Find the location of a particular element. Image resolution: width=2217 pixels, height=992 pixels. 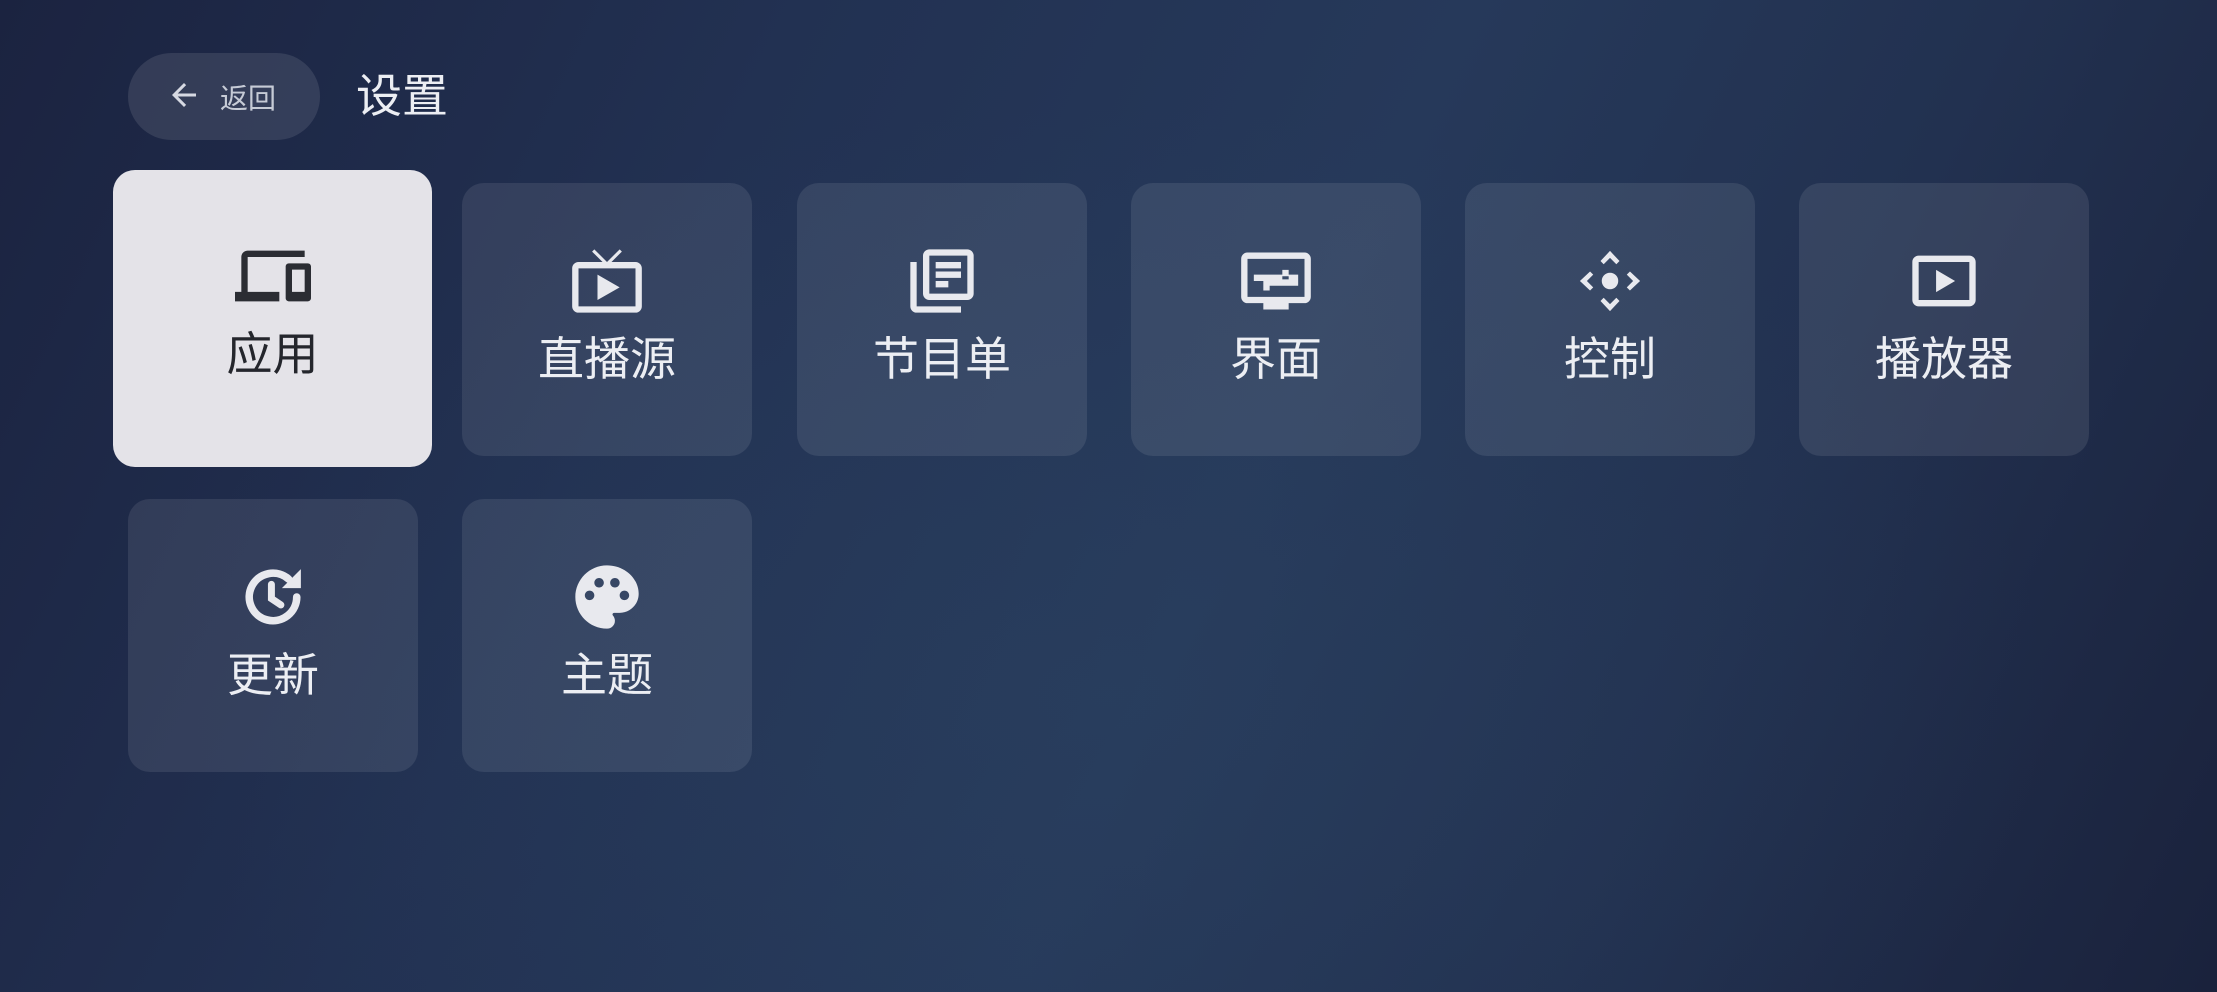

back-label: 返回 is located at coordinates (248, 98).